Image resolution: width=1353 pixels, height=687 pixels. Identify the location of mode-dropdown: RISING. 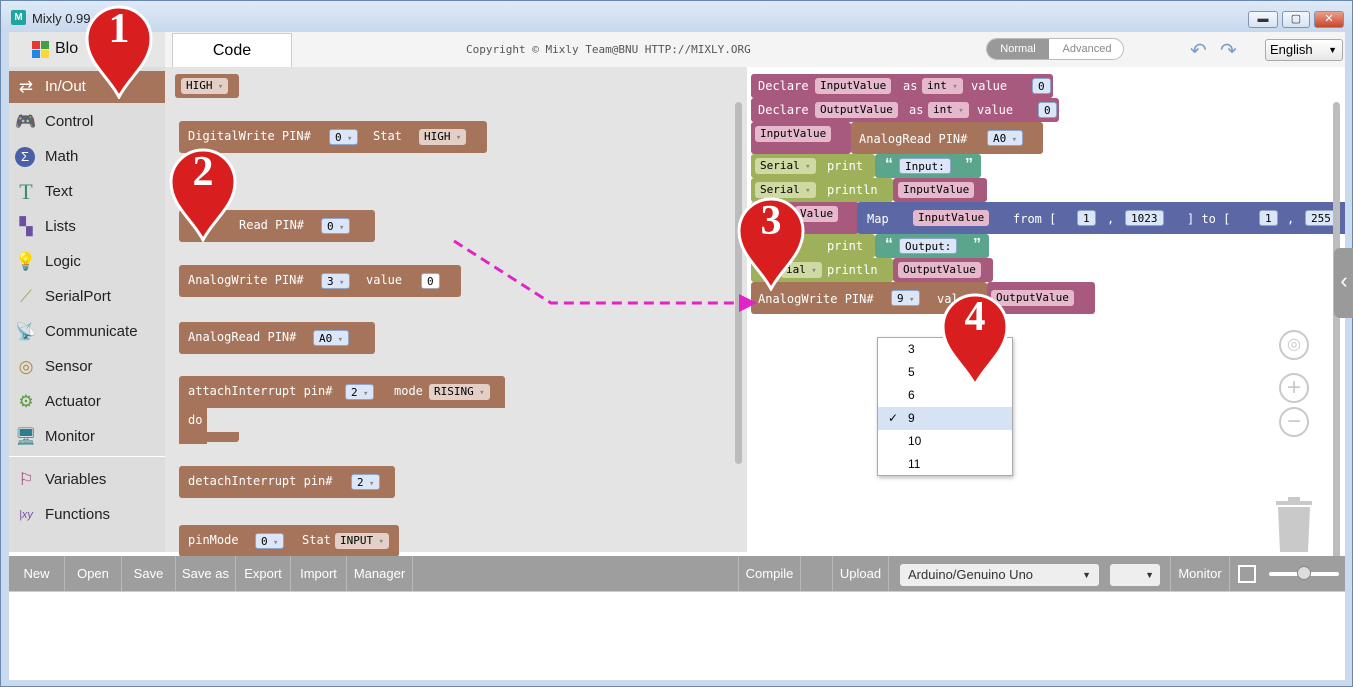
(459, 392).